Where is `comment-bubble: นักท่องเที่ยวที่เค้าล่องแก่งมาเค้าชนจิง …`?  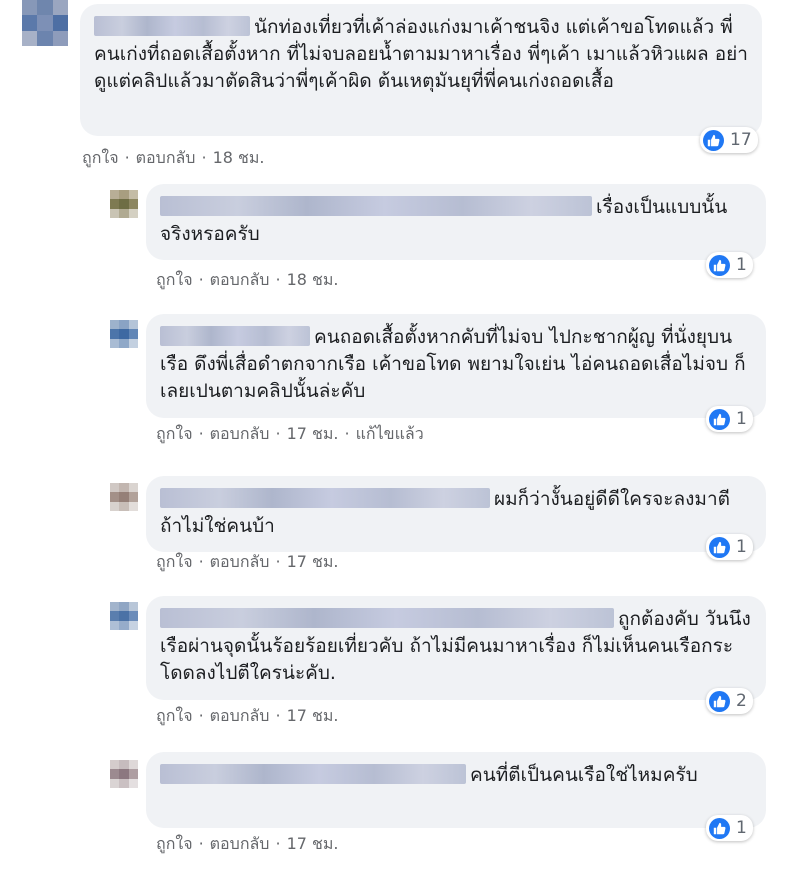 comment-bubble: นักท่องเที่ยวที่เค้าล่องแก่งมาเค้าชนจิง … is located at coordinates (421, 70).